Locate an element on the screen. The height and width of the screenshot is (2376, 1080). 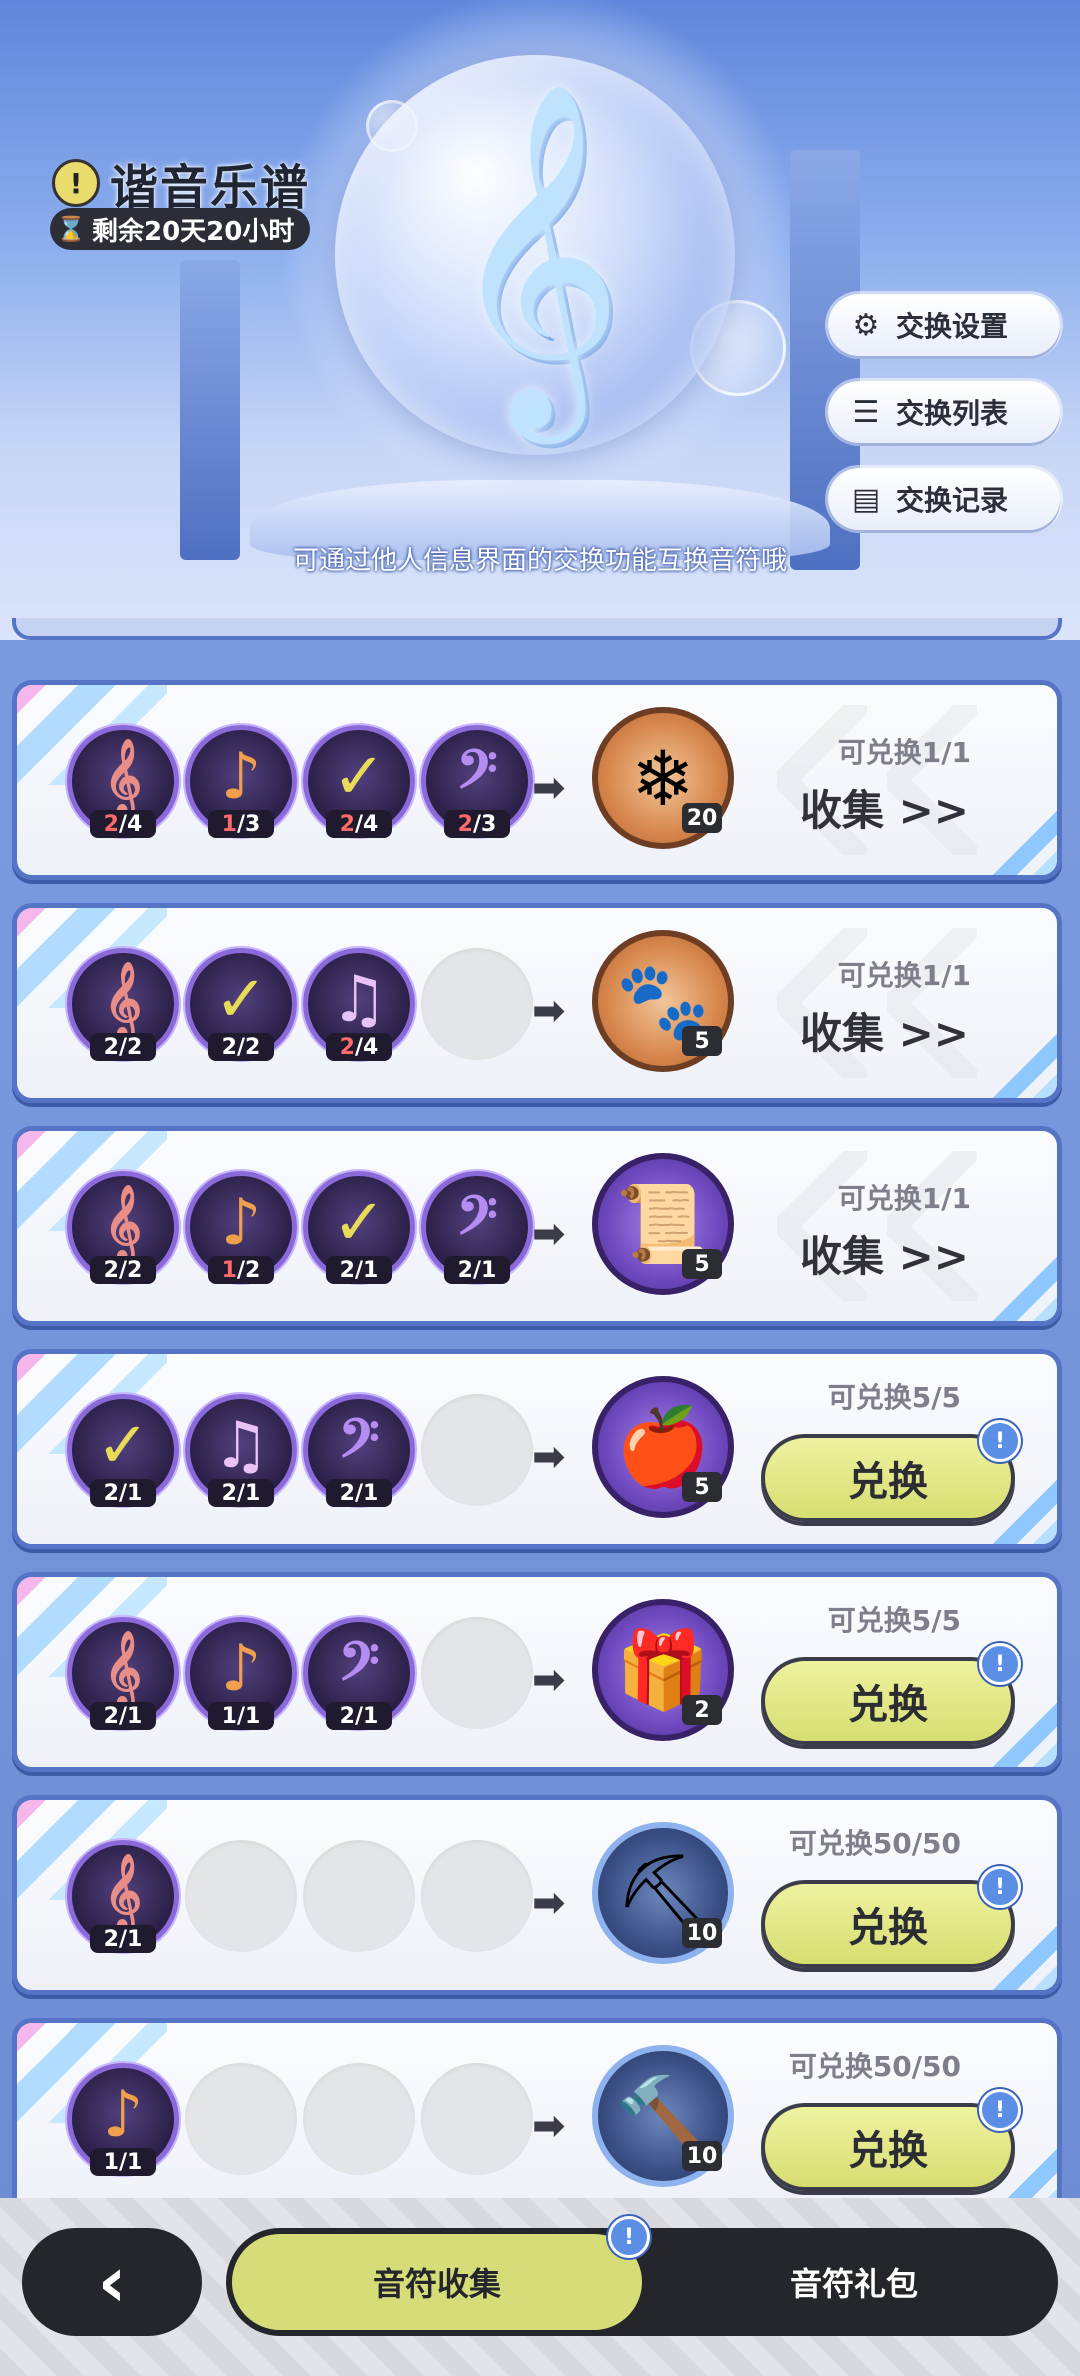
back-arrow-icon: ‹ is located at coordinates (112, 2282).